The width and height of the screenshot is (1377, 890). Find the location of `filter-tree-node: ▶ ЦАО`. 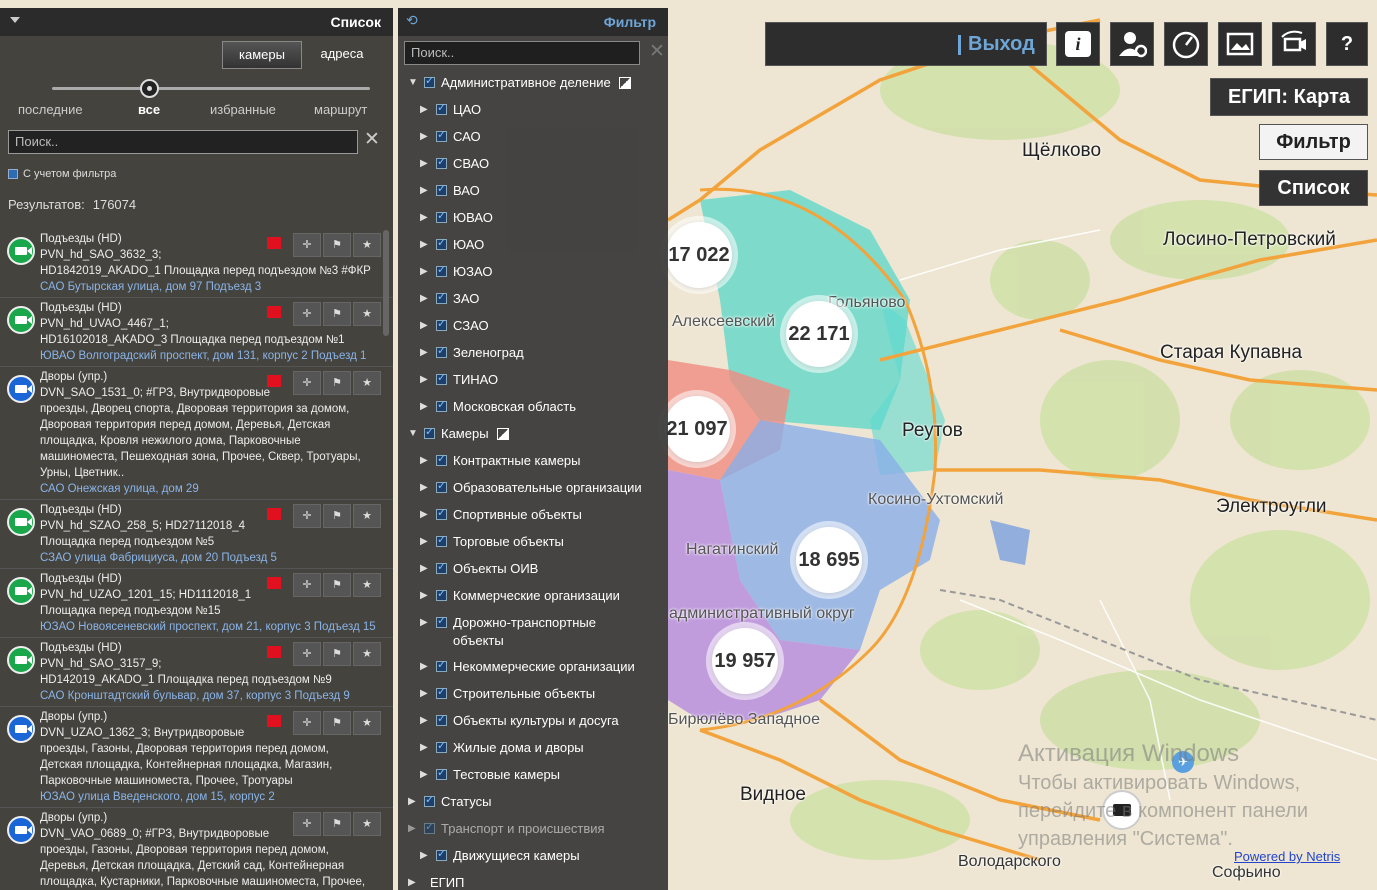

filter-tree-node: ▶ ЦАО is located at coordinates (450, 110).